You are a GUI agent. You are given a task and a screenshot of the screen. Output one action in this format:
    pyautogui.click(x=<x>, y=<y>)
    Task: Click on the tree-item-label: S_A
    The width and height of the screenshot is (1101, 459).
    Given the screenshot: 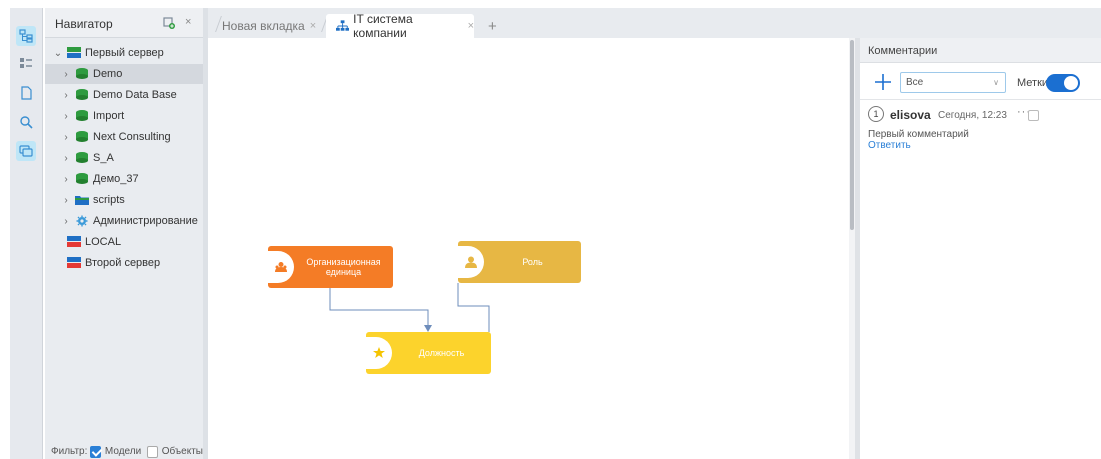 What is the action you would take?
    pyautogui.click(x=103, y=158)
    